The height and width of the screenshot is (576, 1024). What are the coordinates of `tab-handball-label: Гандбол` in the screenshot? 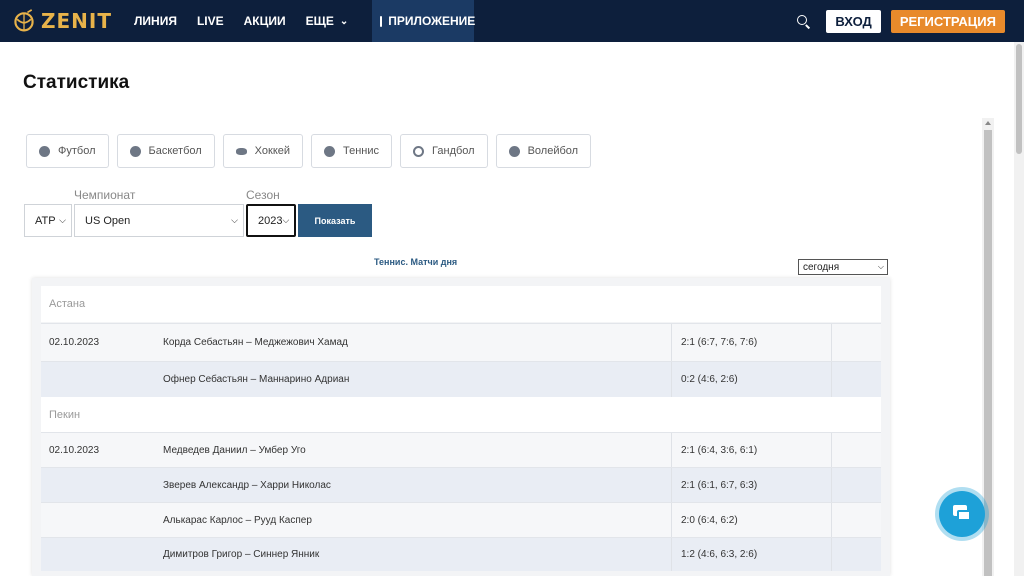 It's located at (453, 151).